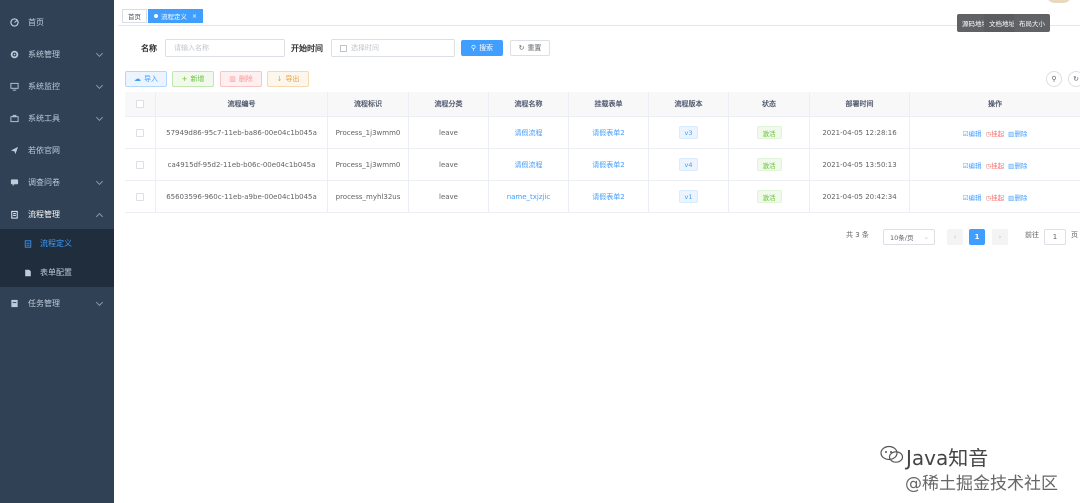 The height and width of the screenshot is (503, 1080). Describe the element at coordinates (860, 196) in the screenshot. I see `cell-time: 2021-04-05 20:42:34` at that location.